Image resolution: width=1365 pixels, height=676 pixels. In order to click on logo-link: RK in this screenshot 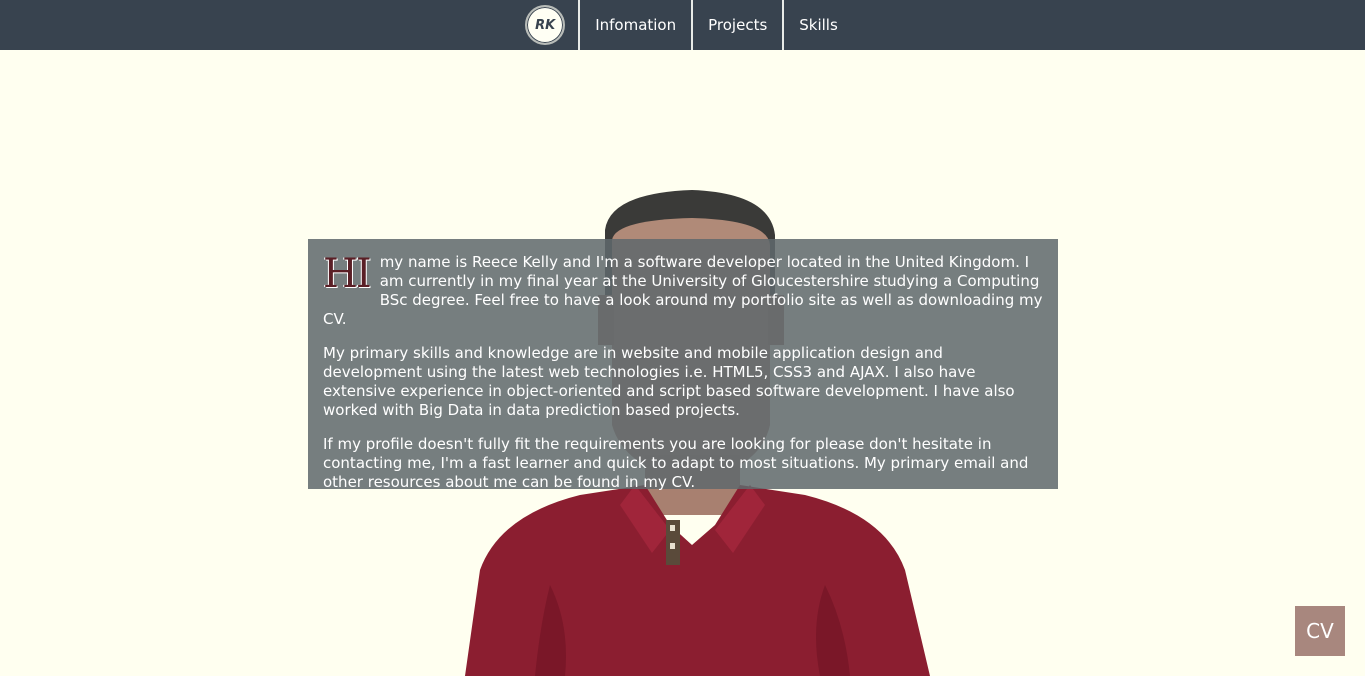, I will do `click(546, 25)`.